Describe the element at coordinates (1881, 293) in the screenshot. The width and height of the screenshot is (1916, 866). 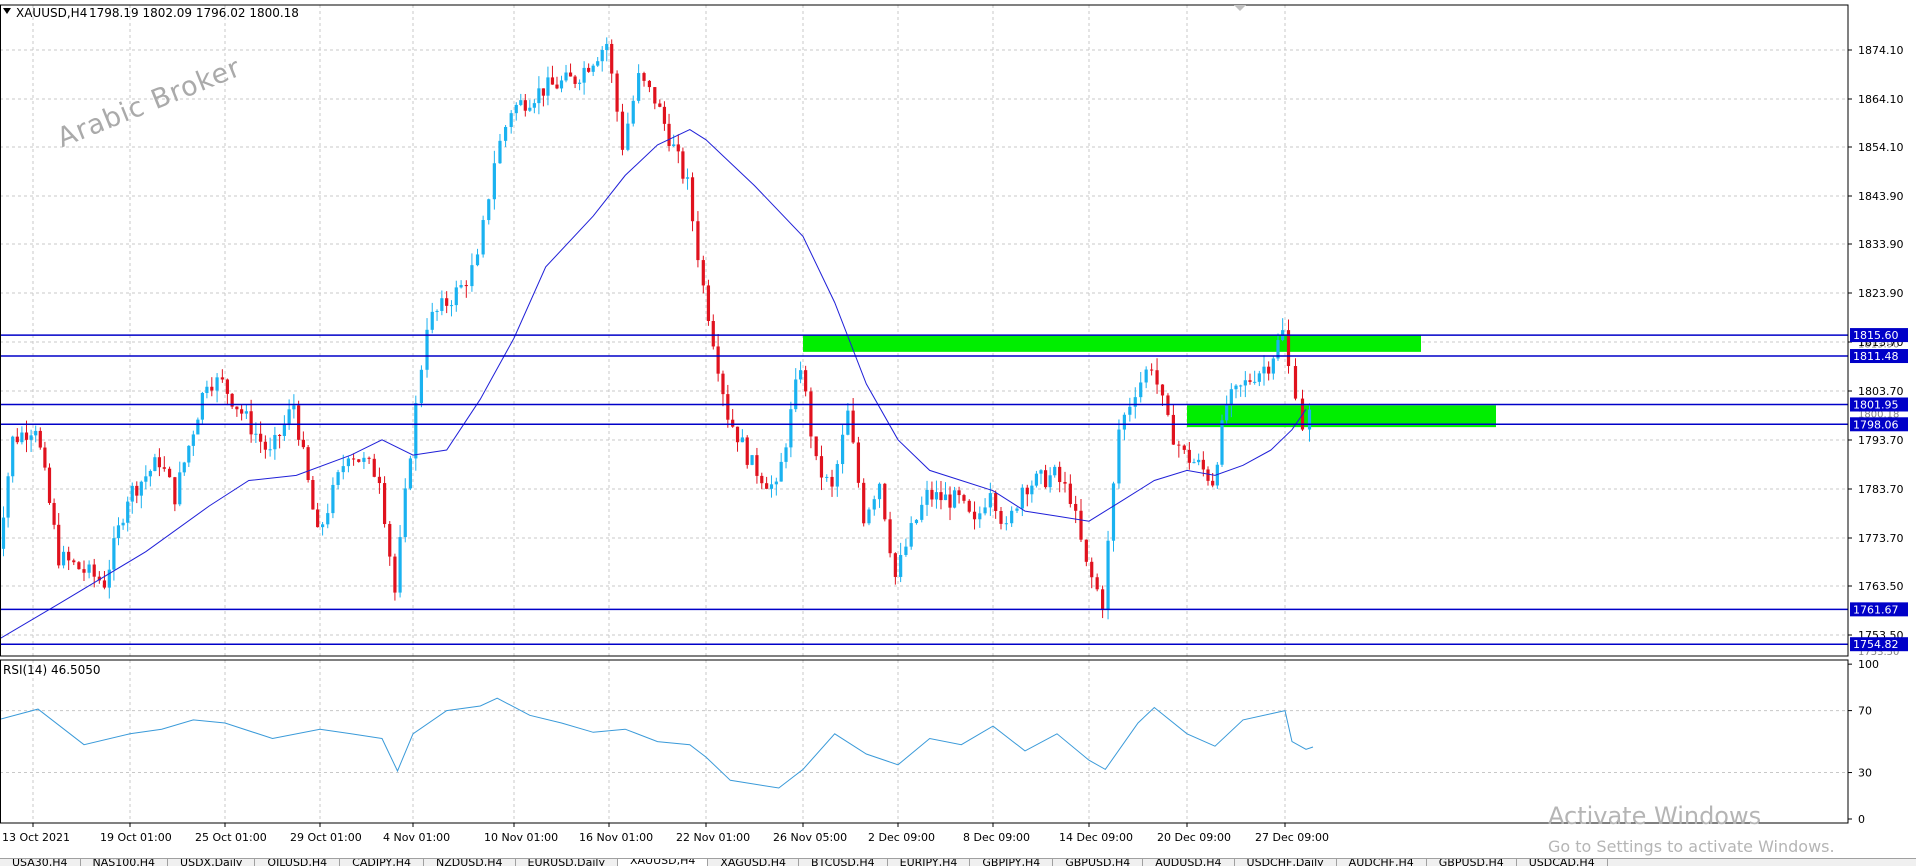
I see `price-tick-label: 1823.90` at that location.